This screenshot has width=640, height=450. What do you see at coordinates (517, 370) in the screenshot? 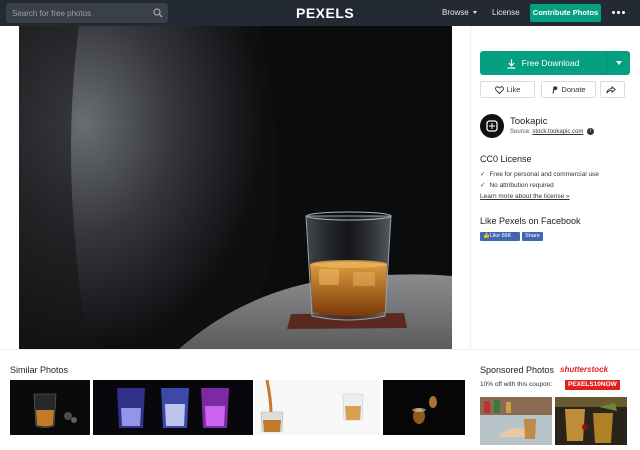
I see `sponsored-photos-title: Sponsored Photos` at bounding box center [517, 370].